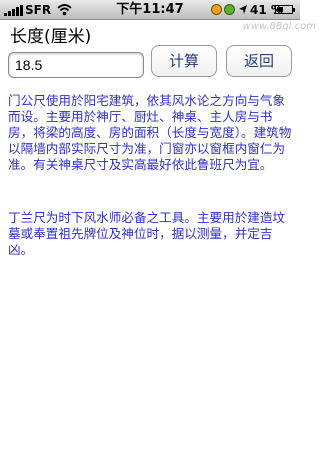 This screenshot has height=450, width=320. I want to click on carrier-name: SFR, so click(38, 10).